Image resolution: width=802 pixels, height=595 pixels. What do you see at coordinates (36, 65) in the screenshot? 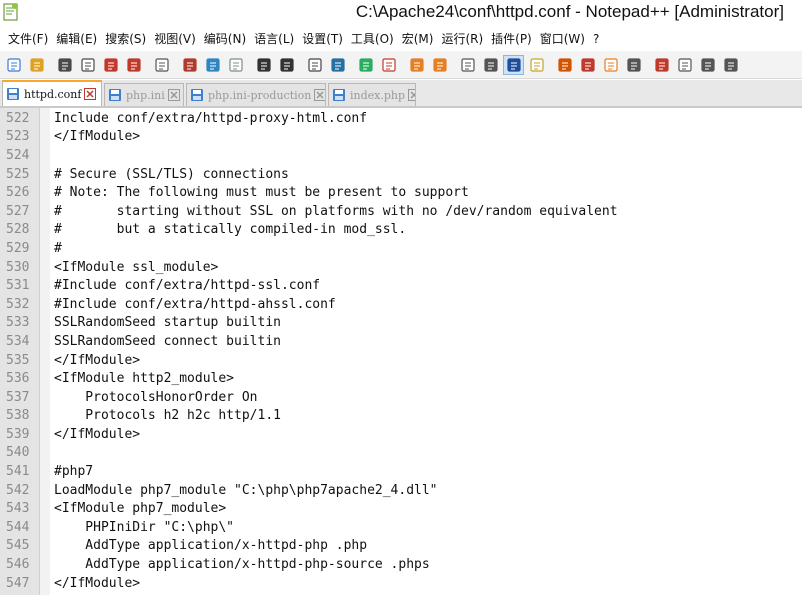
I see `open-file-button` at bounding box center [36, 65].